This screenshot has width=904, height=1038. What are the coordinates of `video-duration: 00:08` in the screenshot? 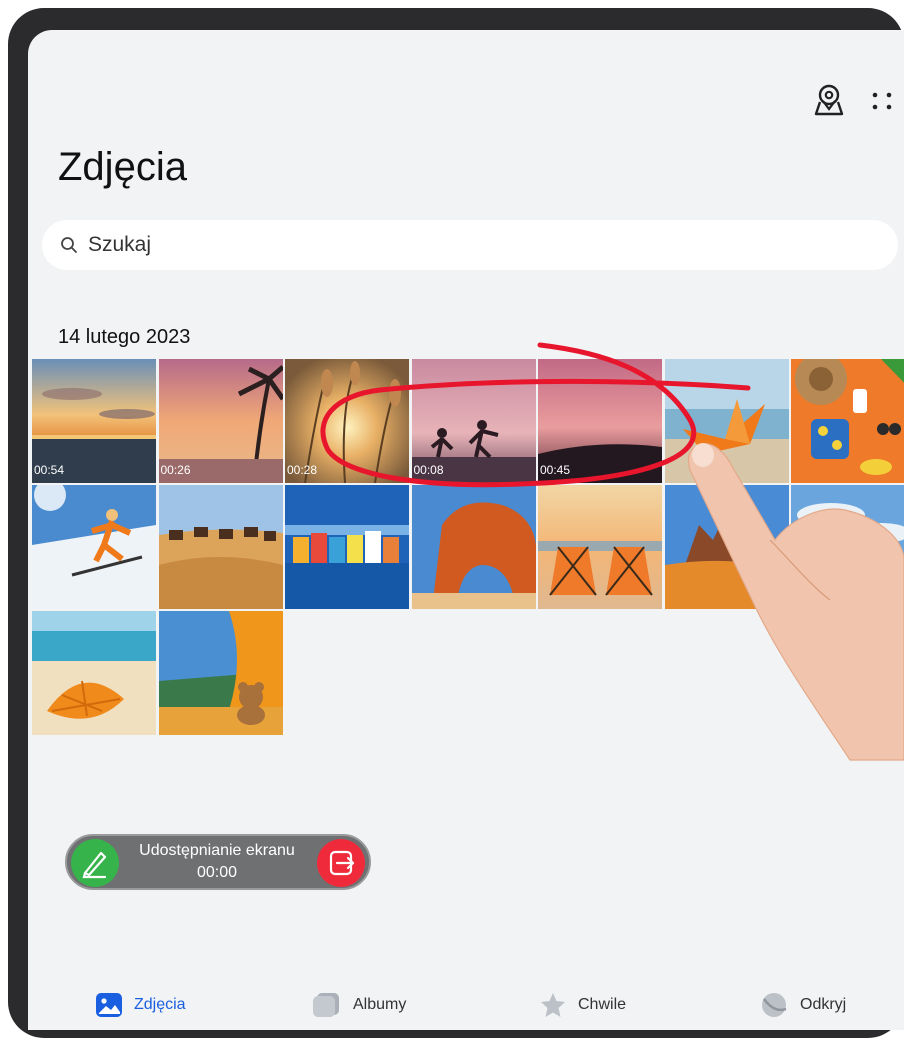 It's located at (428, 470).